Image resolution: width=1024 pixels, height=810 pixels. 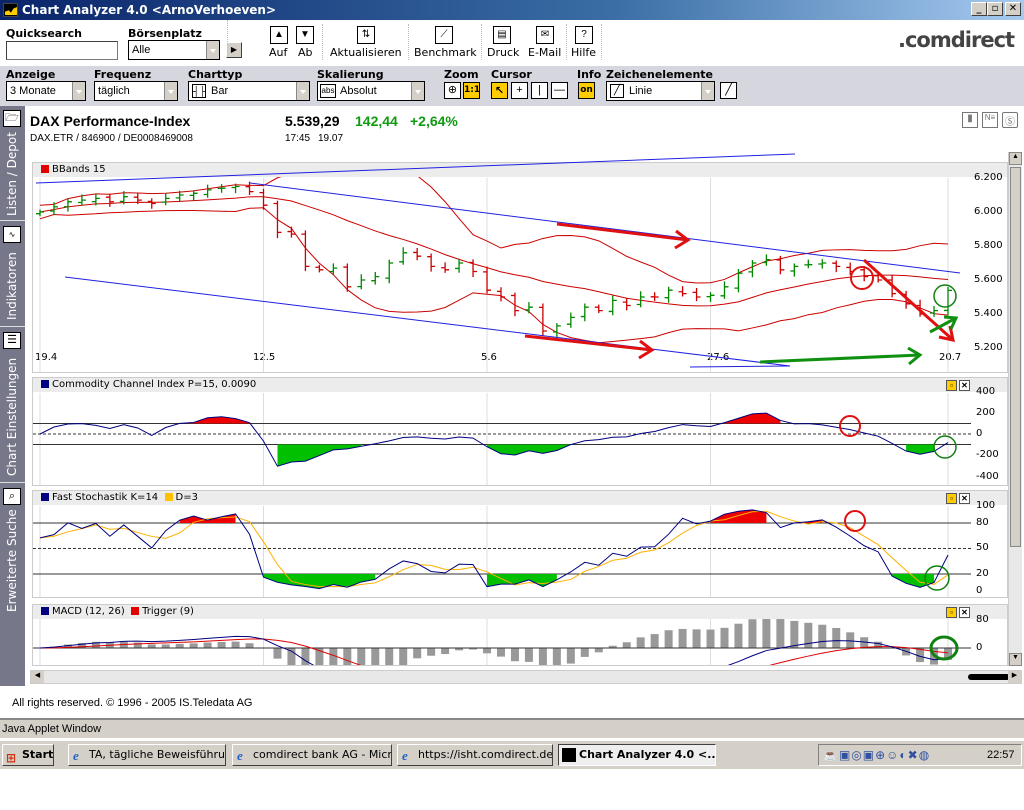 I want to click on info-toggle: on, so click(x=586, y=90).